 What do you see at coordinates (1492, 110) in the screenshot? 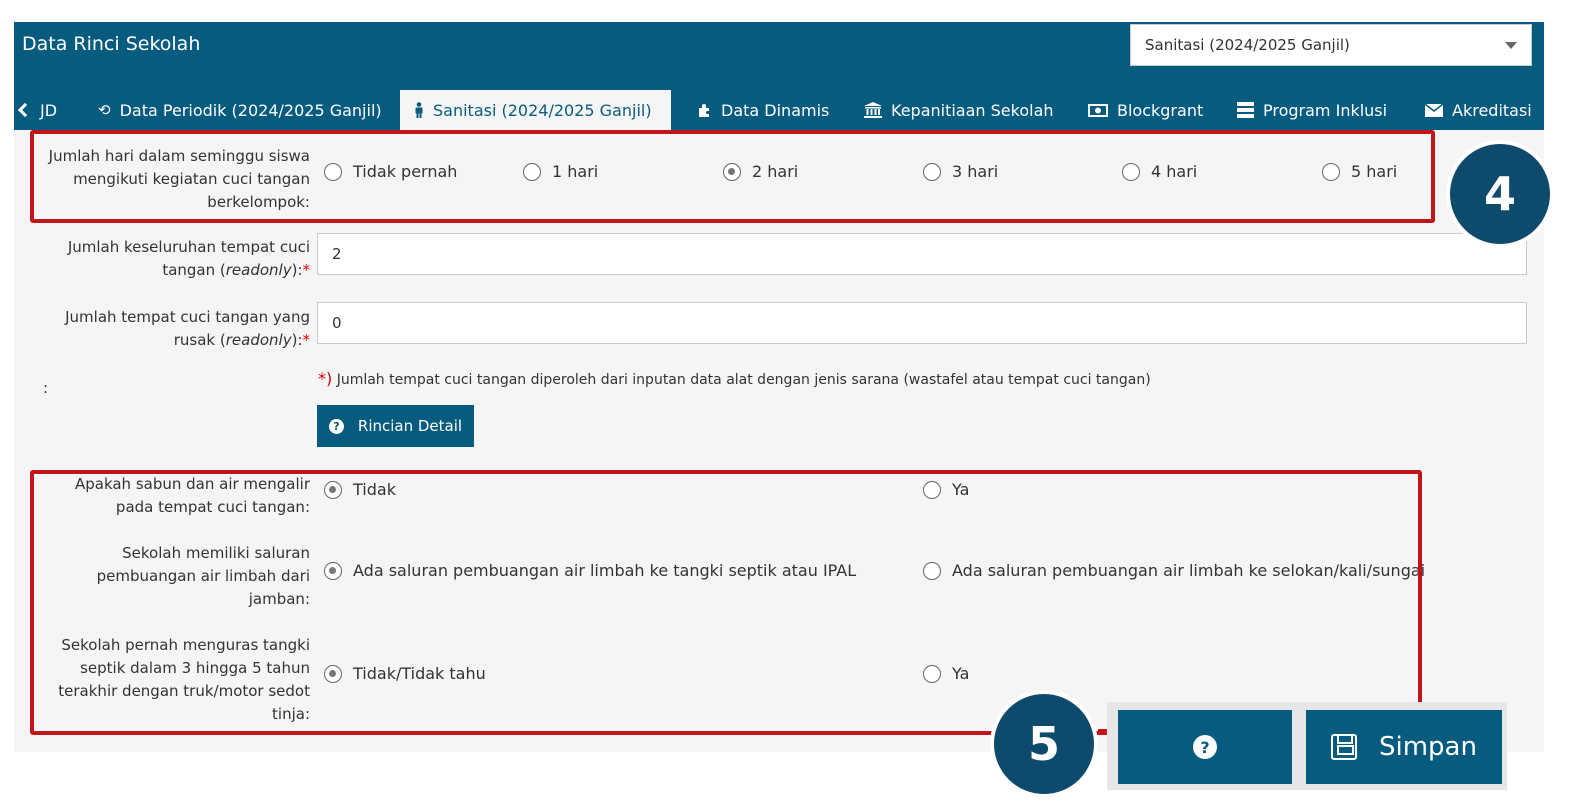
I see `tab-label: Akreditasi` at bounding box center [1492, 110].